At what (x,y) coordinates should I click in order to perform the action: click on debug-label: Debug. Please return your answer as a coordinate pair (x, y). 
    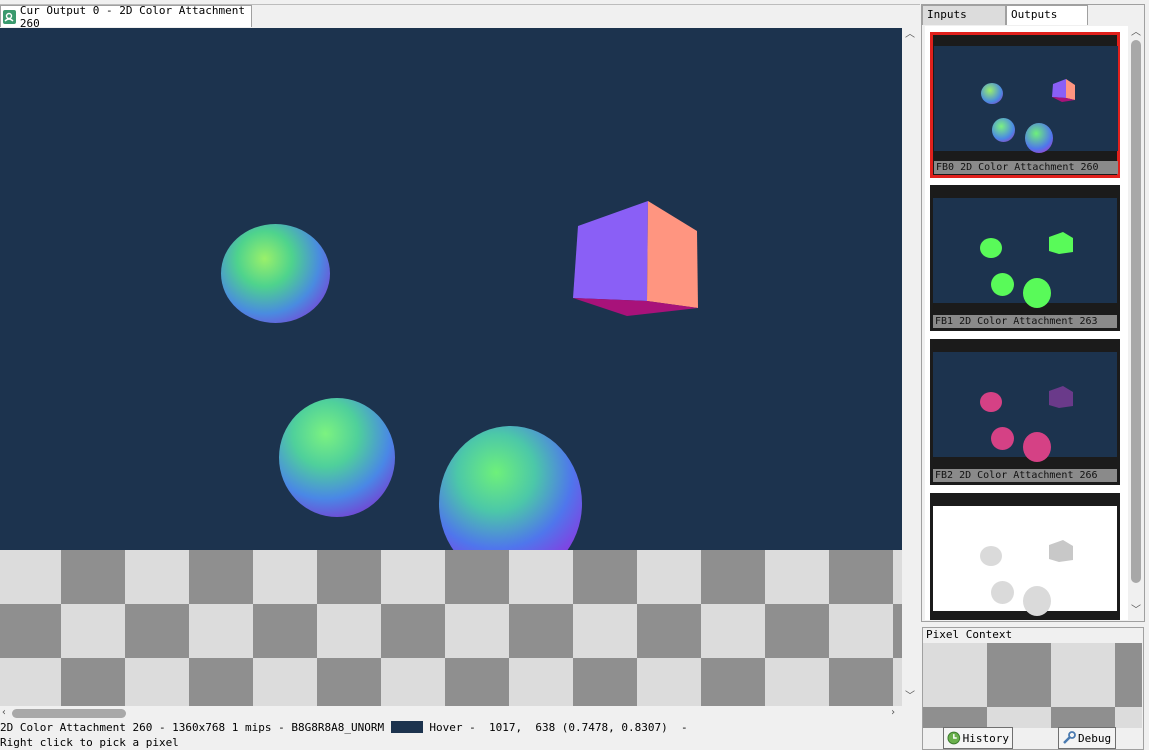
    Looking at the image, I should click on (1095, 738).